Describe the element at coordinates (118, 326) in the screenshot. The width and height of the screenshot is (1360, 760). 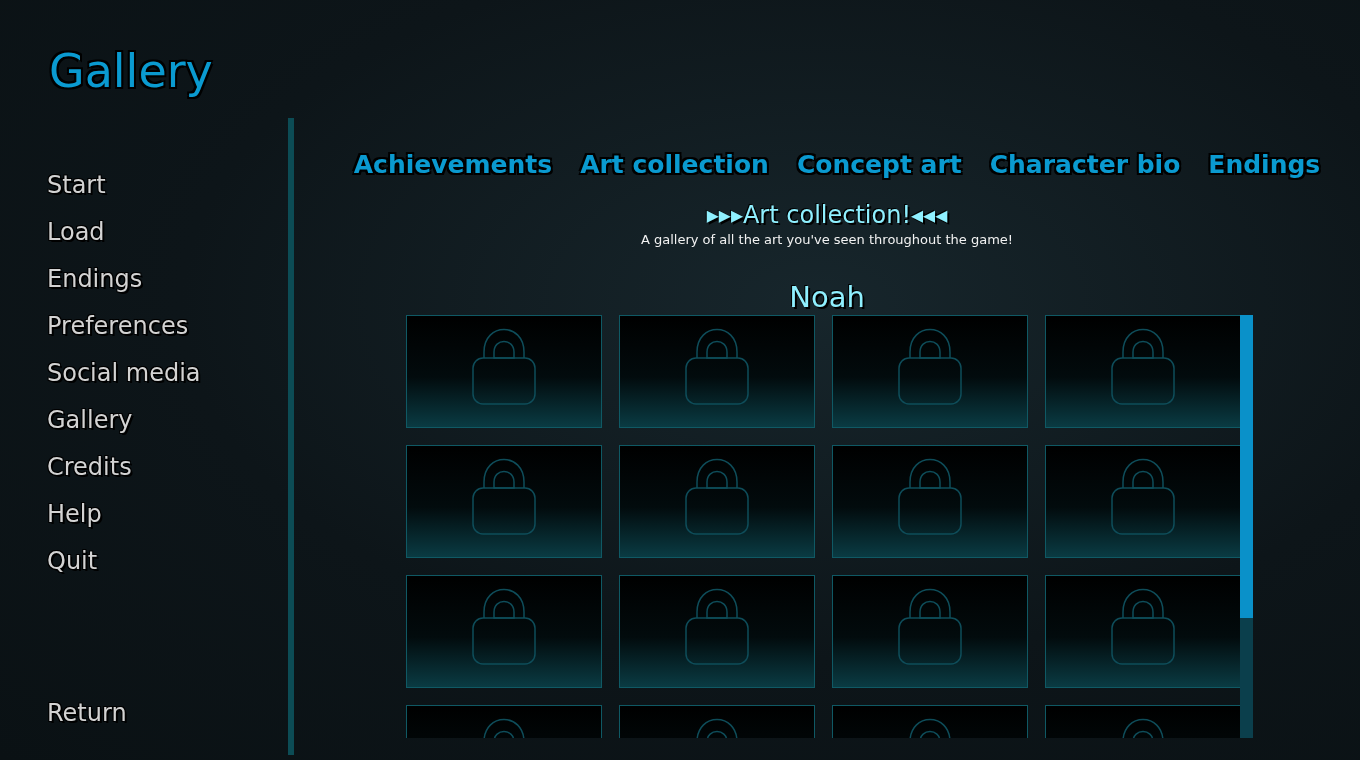
I see `menu-item: Preferences` at that location.